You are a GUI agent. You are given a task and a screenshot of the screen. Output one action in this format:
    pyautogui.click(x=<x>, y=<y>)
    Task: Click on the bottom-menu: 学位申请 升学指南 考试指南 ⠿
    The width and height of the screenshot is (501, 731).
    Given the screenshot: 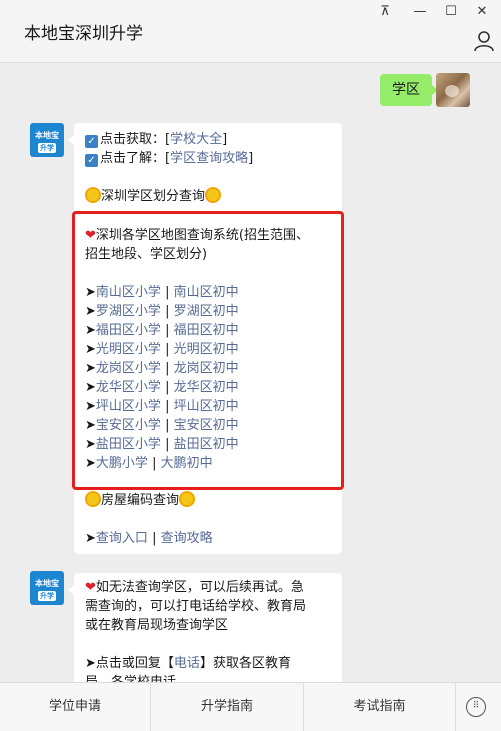 What is the action you would take?
    pyautogui.click(x=250, y=706)
    